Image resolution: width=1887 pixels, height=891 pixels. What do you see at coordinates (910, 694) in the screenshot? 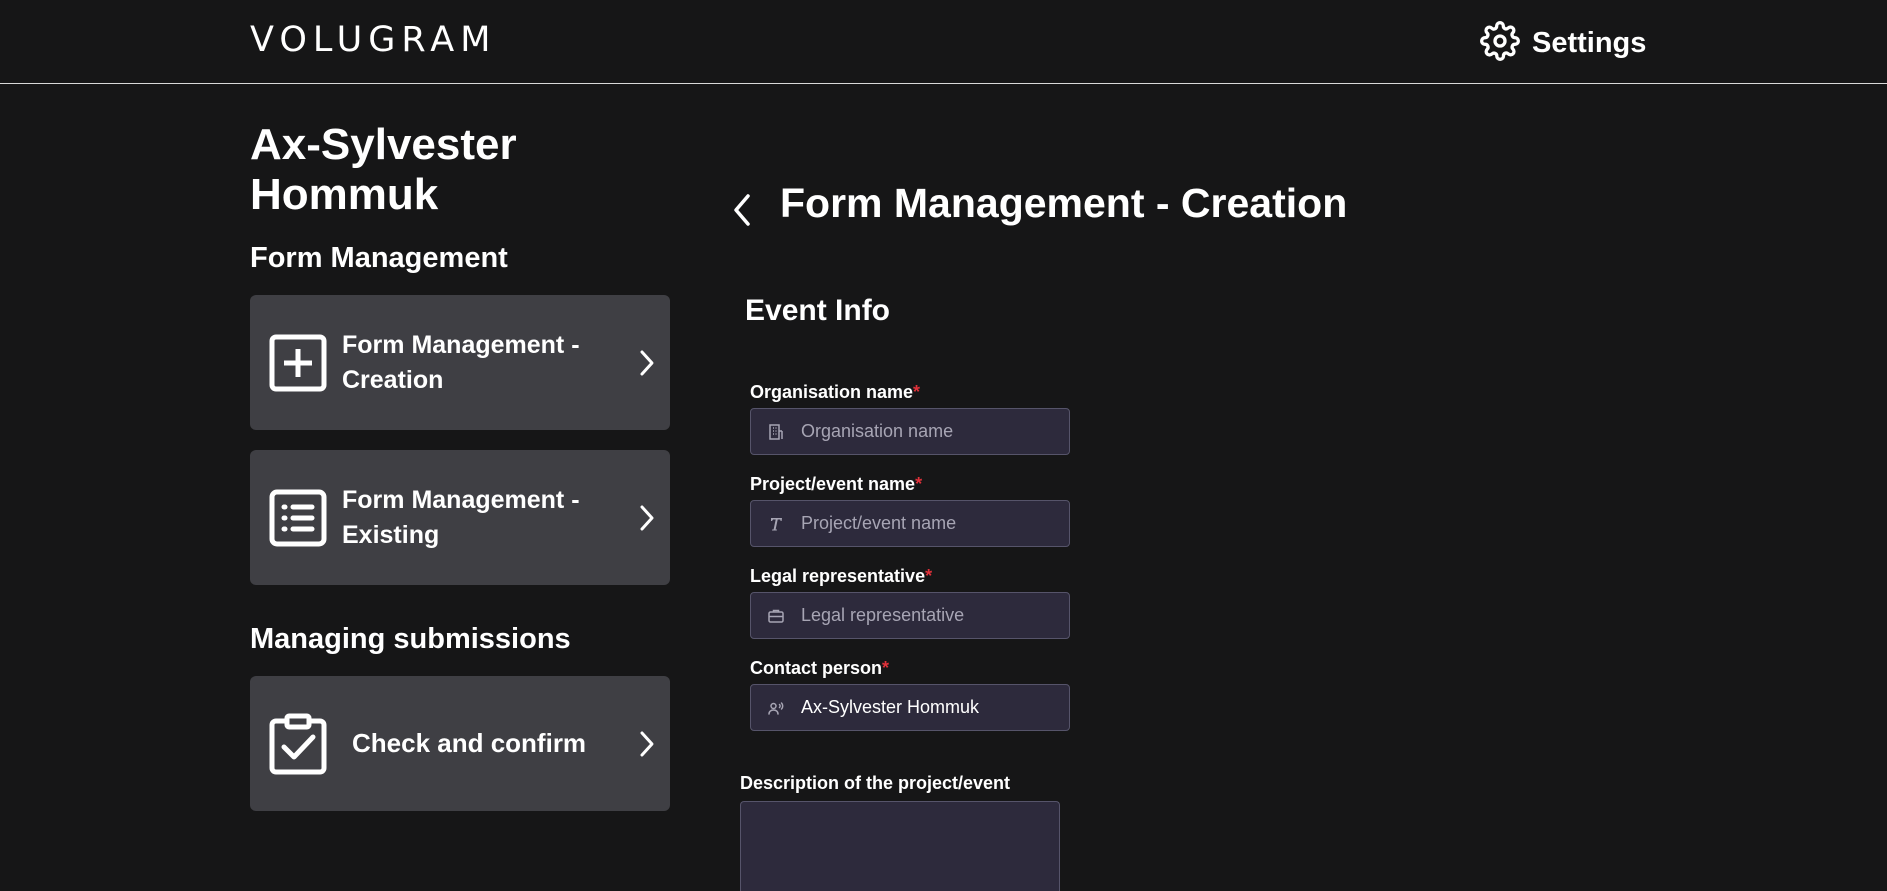
I see `contact-person-field: Contact person*` at bounding box center [910, 694].